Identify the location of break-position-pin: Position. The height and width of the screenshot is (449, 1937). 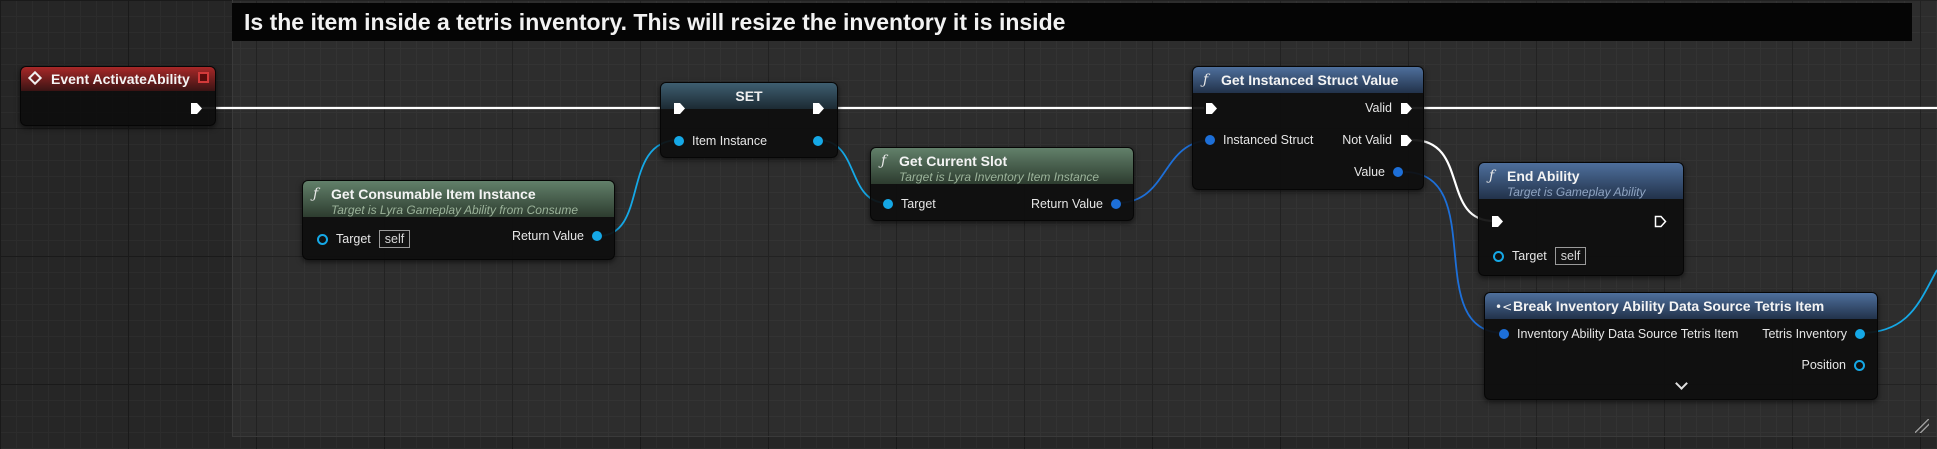
(1833, 365).